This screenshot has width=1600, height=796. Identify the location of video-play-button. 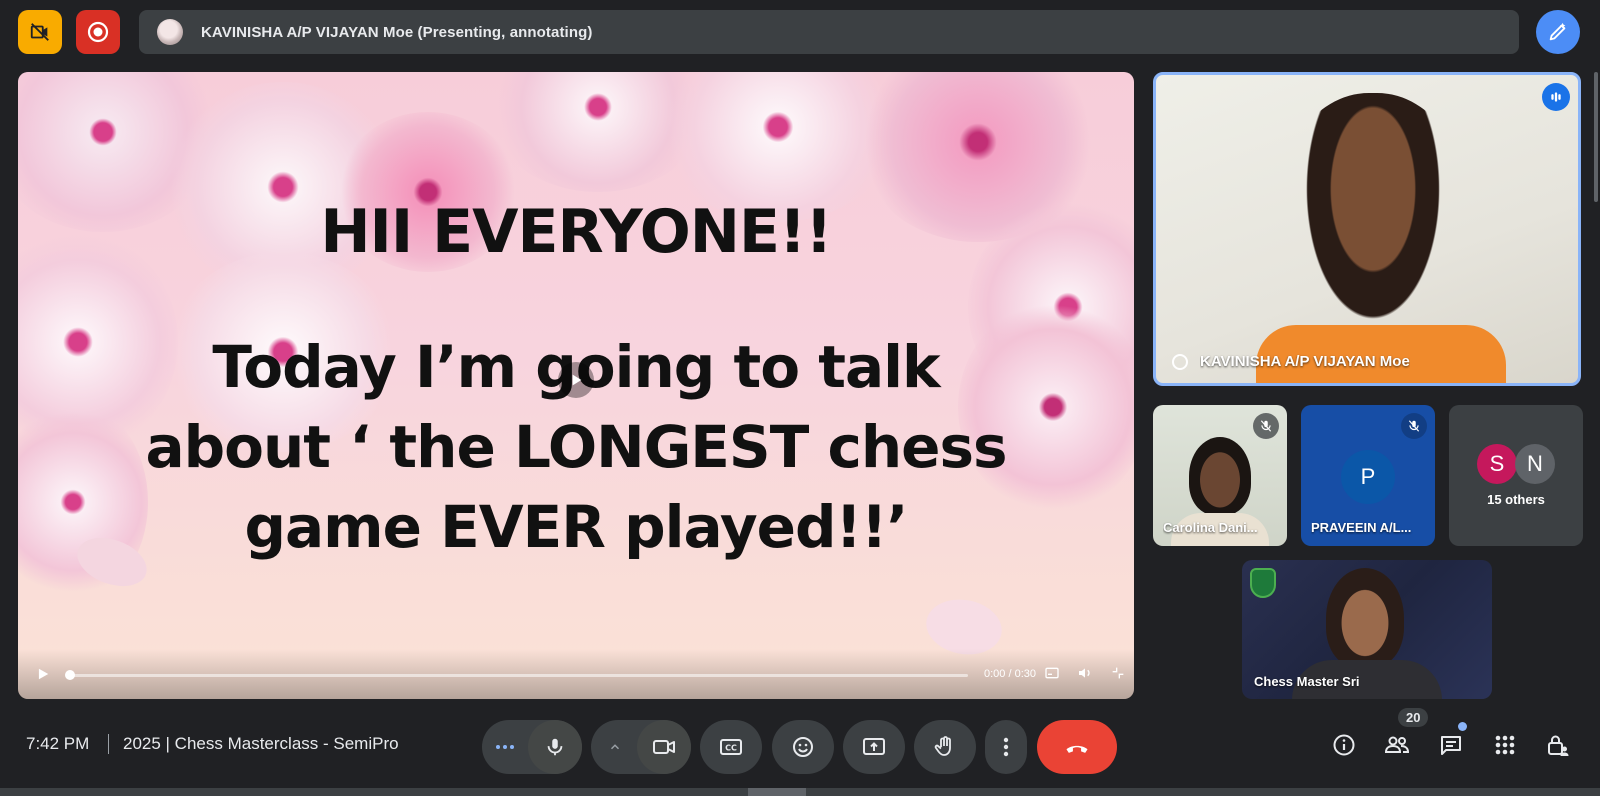
(43, 676).